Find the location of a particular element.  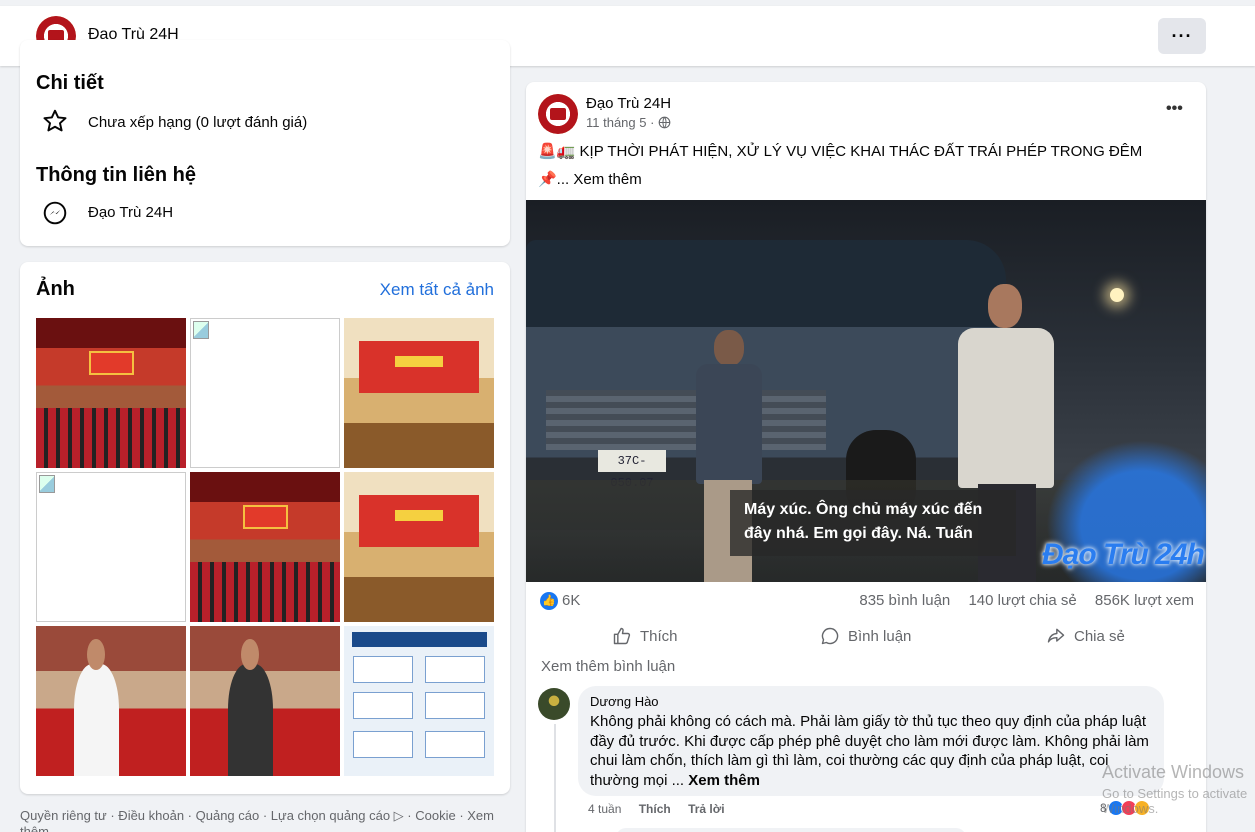

share-count: 140 lượt chia sẻ is located at coordinates (1022, 600).